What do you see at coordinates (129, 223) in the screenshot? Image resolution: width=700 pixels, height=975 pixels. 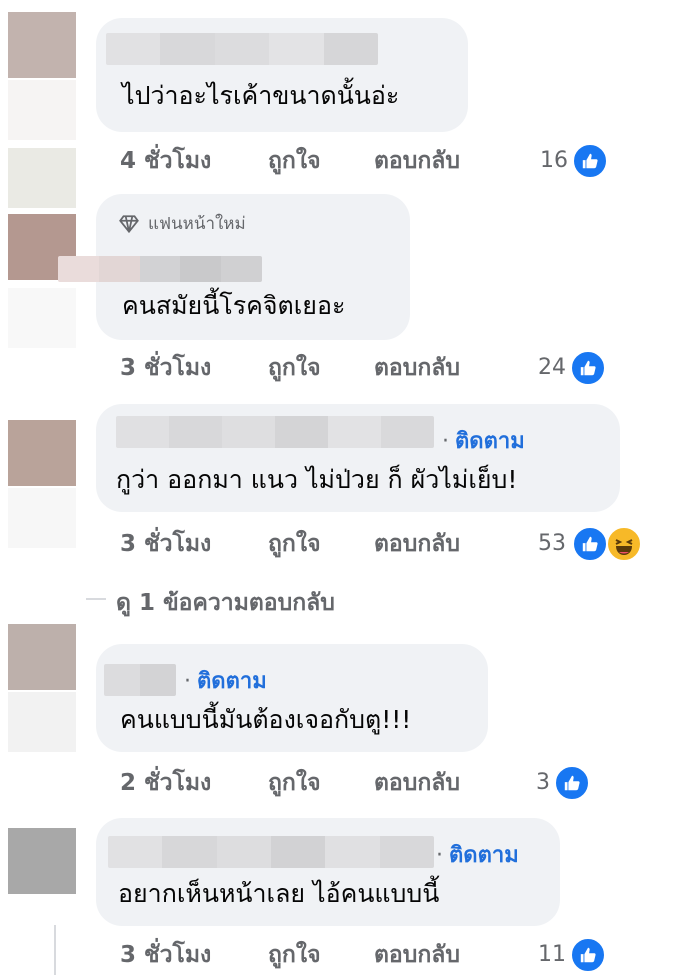 I see `diamond-icon` at bounding box center [129, 223].